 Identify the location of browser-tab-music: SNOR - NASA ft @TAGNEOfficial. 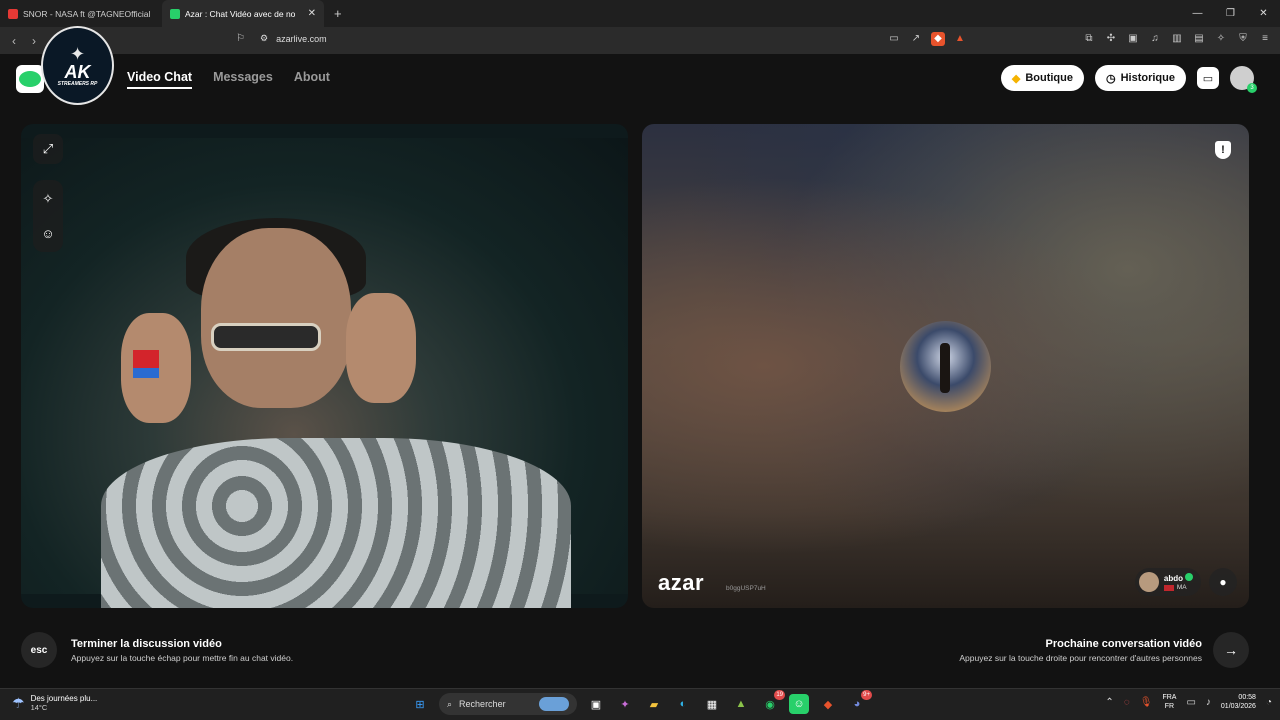
(81, 13).